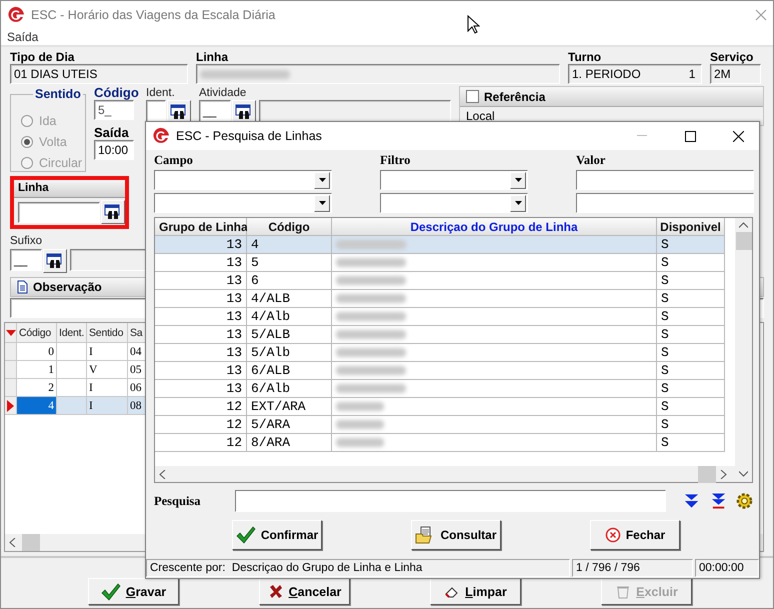  I want to click on row-pointer-icon, so click(10, 406).